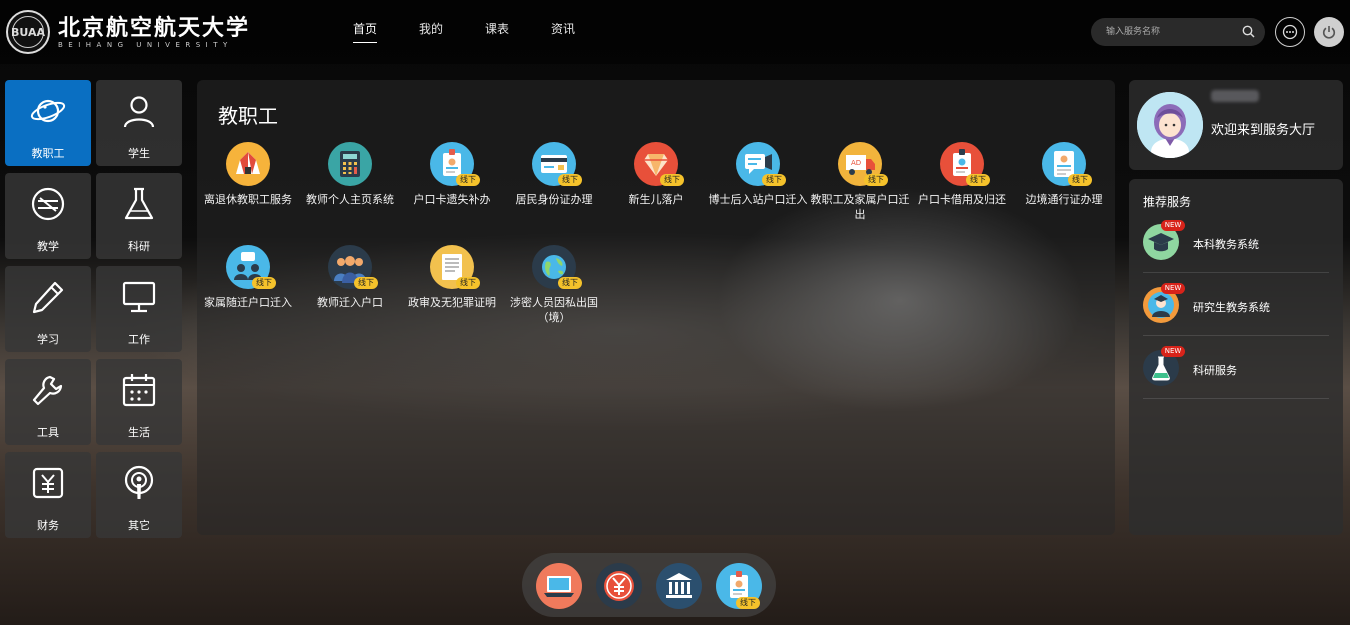 The width and height of the screenshot is (1350, 625). Describe the element at coordinates (353, 267) in the screenshot. I see `teachers-icon: 线下` at that location.